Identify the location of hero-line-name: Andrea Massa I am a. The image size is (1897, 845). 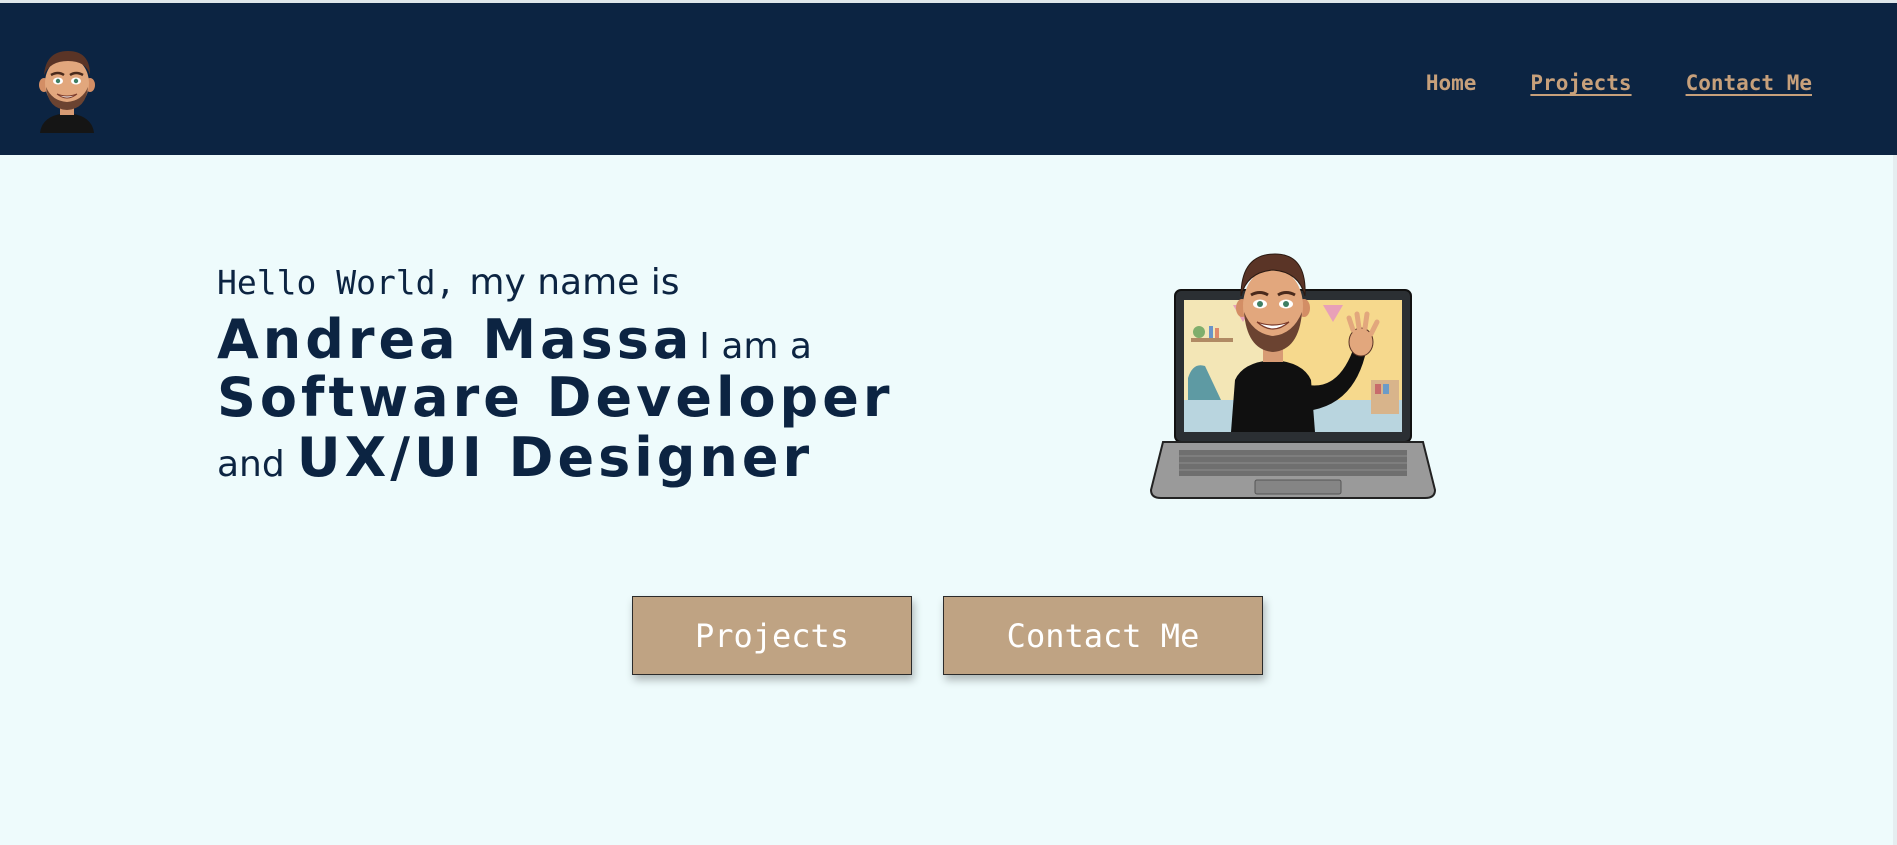
(555, 339).